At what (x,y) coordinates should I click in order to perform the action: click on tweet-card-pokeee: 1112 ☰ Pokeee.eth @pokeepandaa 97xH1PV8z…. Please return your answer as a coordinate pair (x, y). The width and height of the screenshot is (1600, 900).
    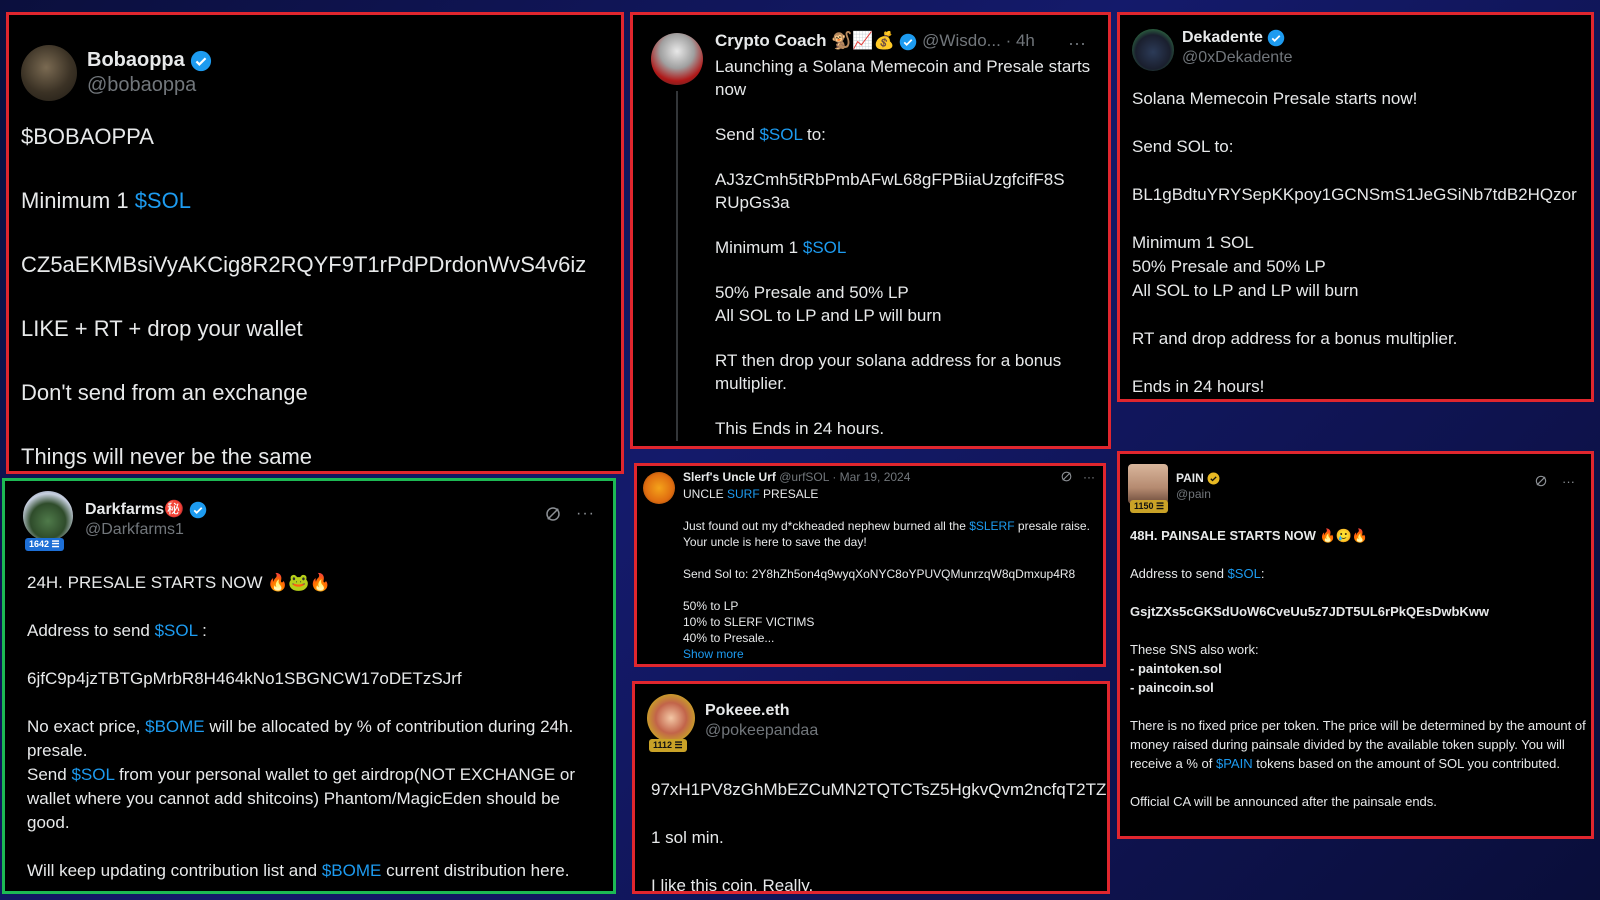
    Looking at the image, I should click on (871, 787).